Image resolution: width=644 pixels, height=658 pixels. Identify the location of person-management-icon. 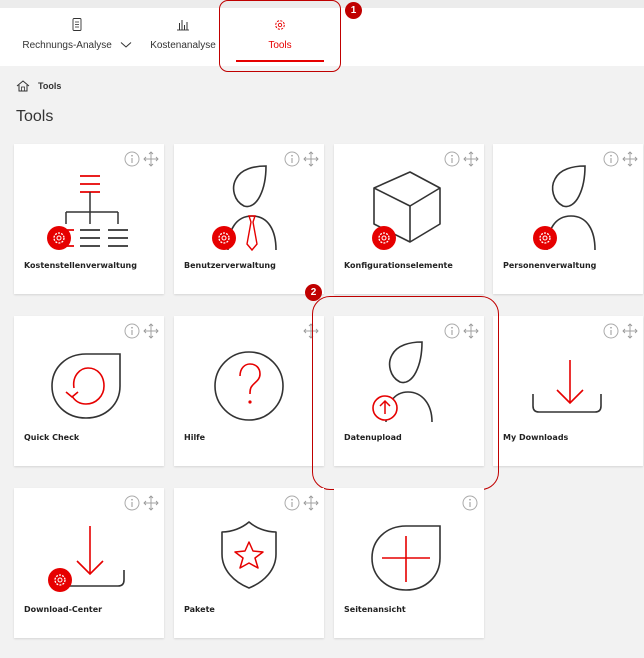
(564, 208).